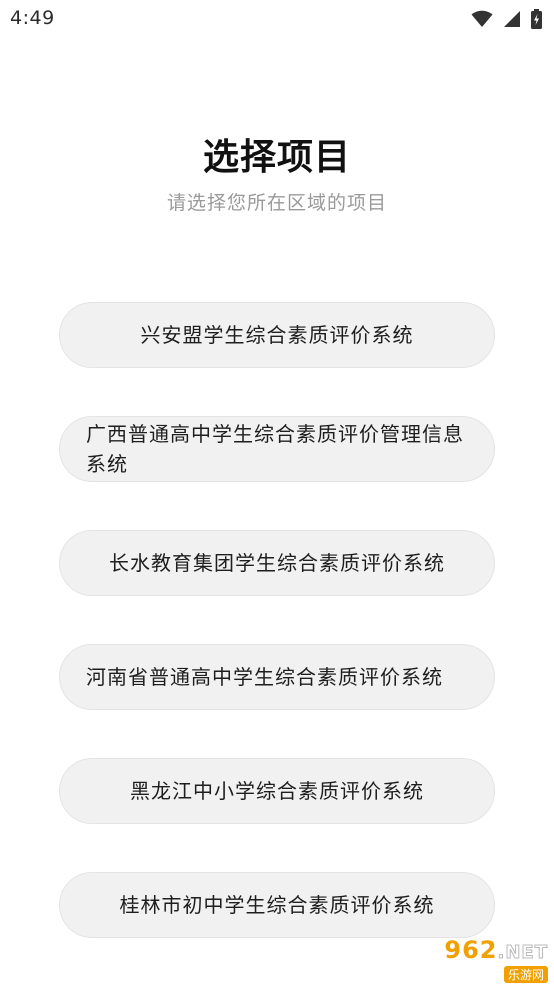 Image resolution: width=554 pixels, height=984 pixels. I want to click on project-button-guangxi: 广西普通高中学生综合素质评价管理信息系统, so click(277, 449).